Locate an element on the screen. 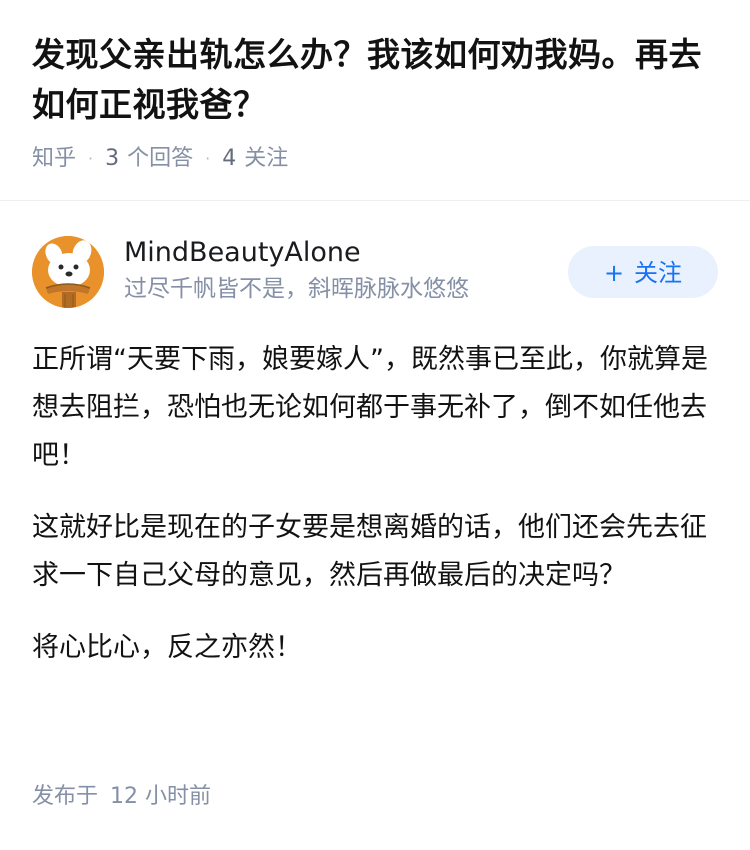  author-info: MindBeautyAlone 过尽千帆皆不是，斜晖脉脉水悠悠 is located at coordinates (296, 270).